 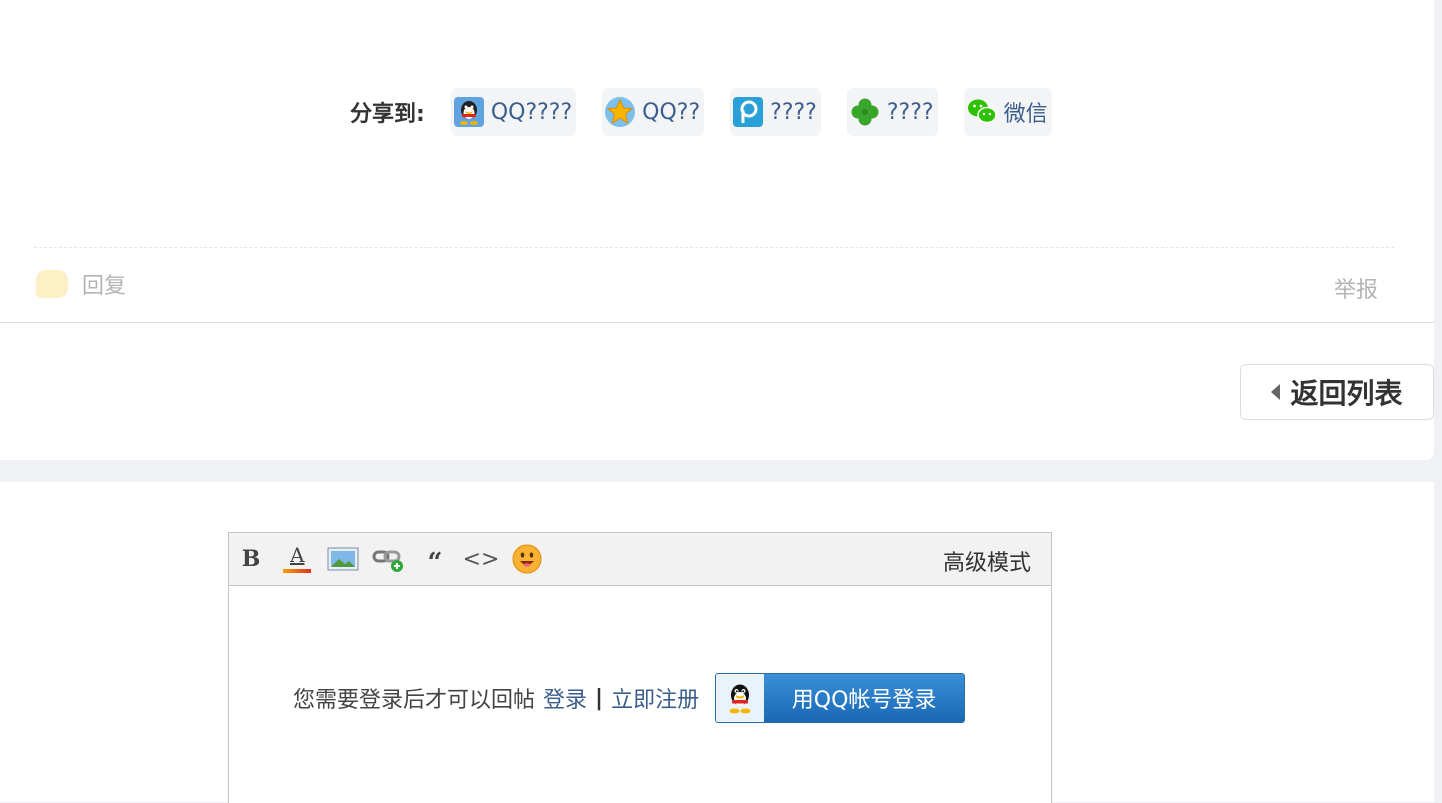 I want to click on emoji-button, so click(x=527, y=559).